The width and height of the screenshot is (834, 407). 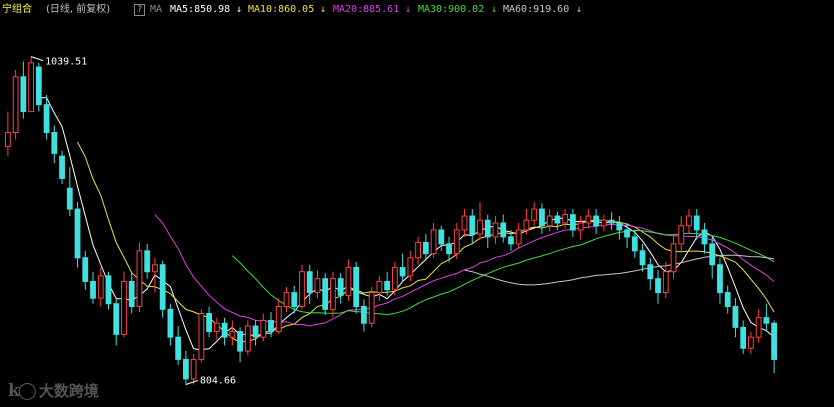 What do you see at coordinates (156, 9) in the screenshot?
I see `ma-label: MA` at bounding box center [156, 9].